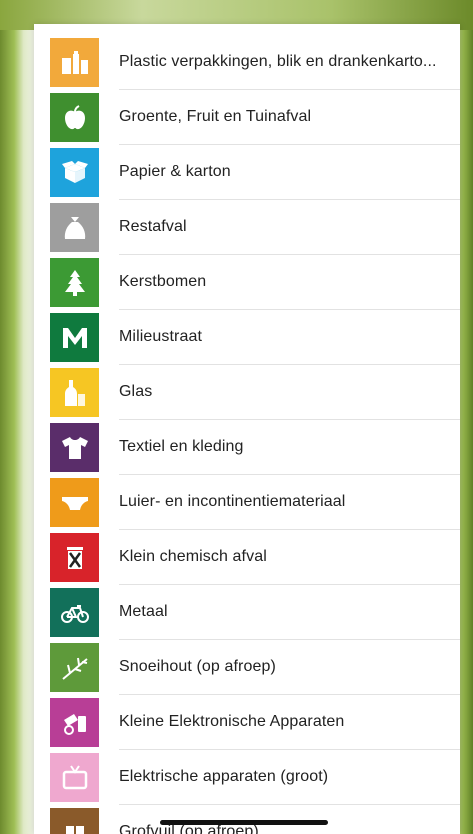 The height and width of the screenshot is (834, 473). What do you see at coordinates (74, 117) in the screenshot?
I see `apple-icon` at bounding box center [74, 117].